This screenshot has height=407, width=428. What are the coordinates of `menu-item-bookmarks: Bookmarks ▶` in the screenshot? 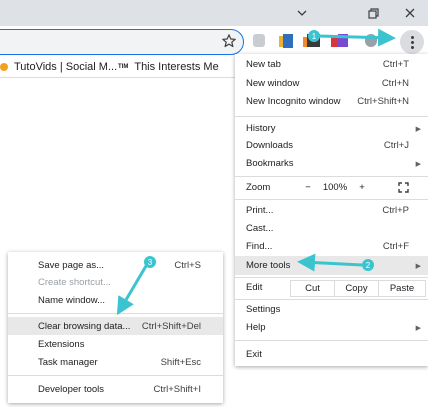 It's located at (331, 163).